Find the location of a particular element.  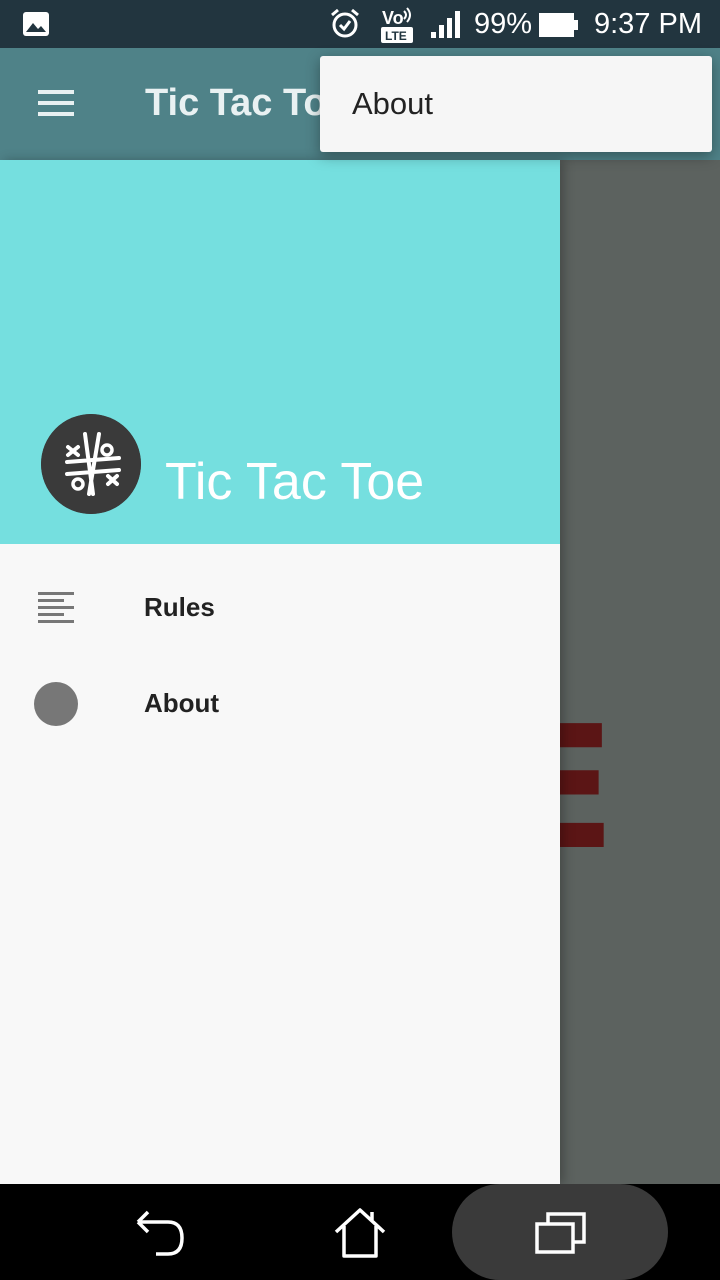

popup-item-about: About is located at coordinates (392, 104).